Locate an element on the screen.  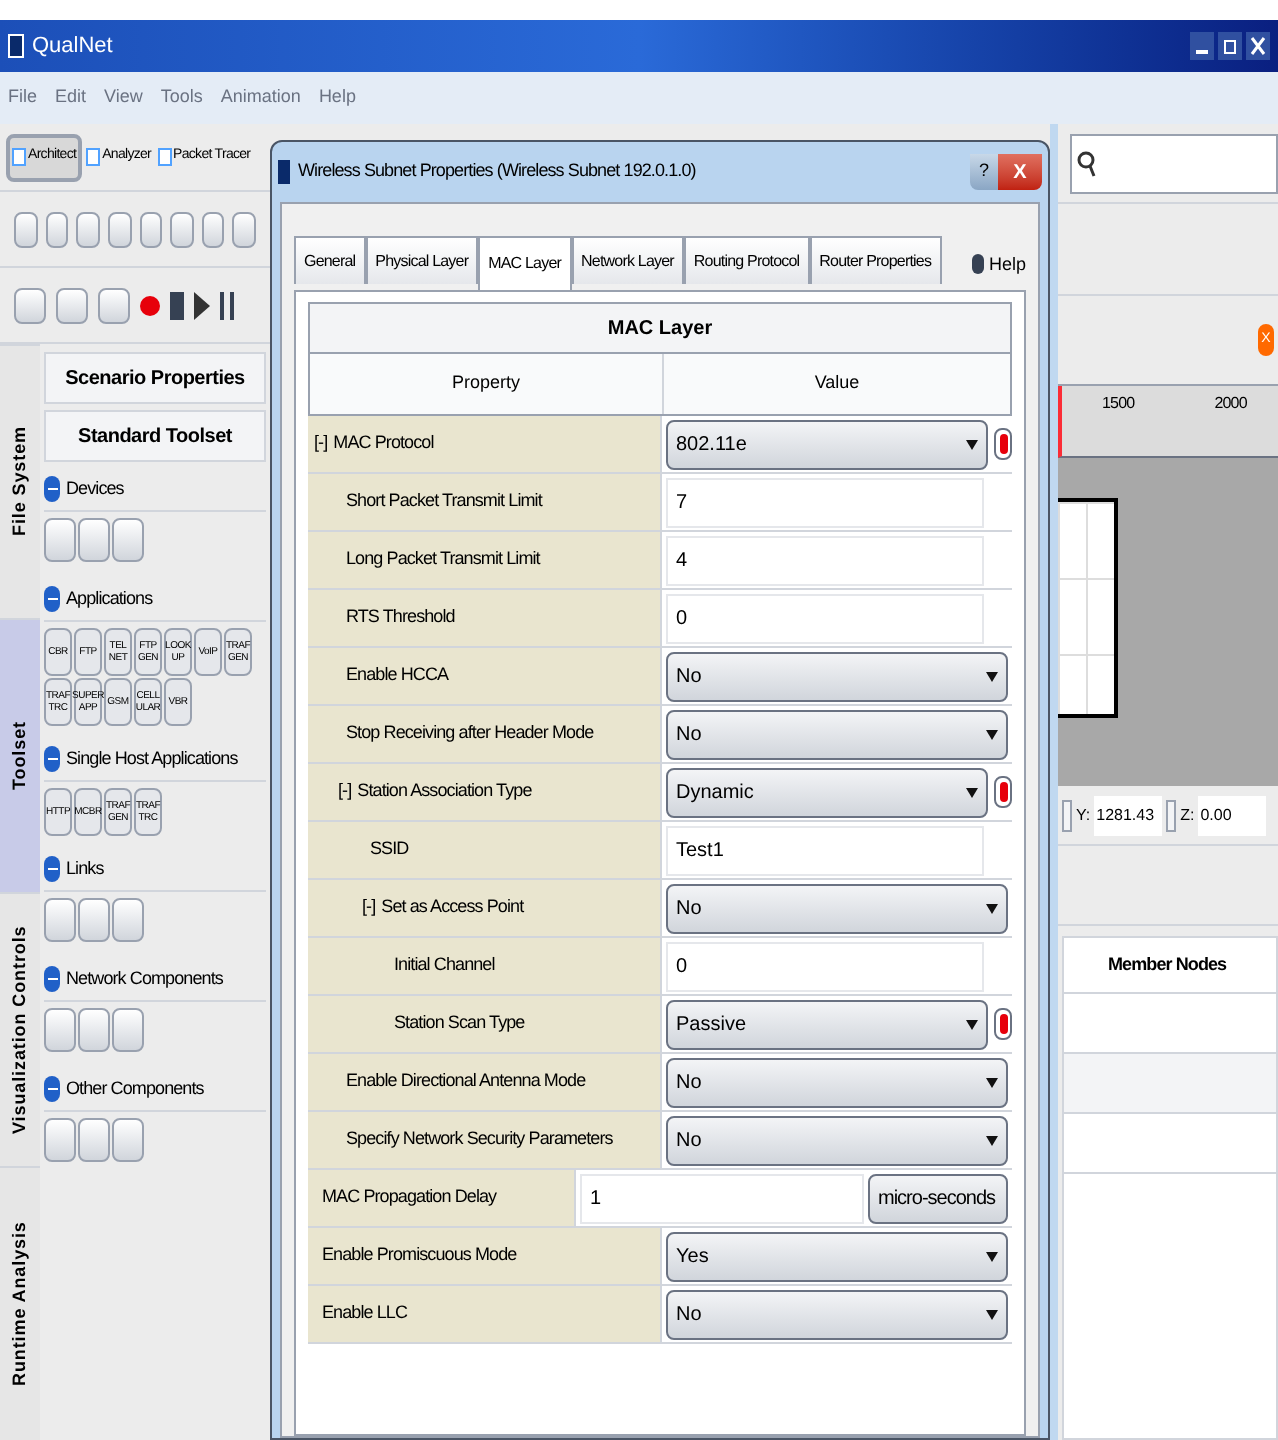
coordinate-field: 1281.43 is located at coordinates (1128, 815).